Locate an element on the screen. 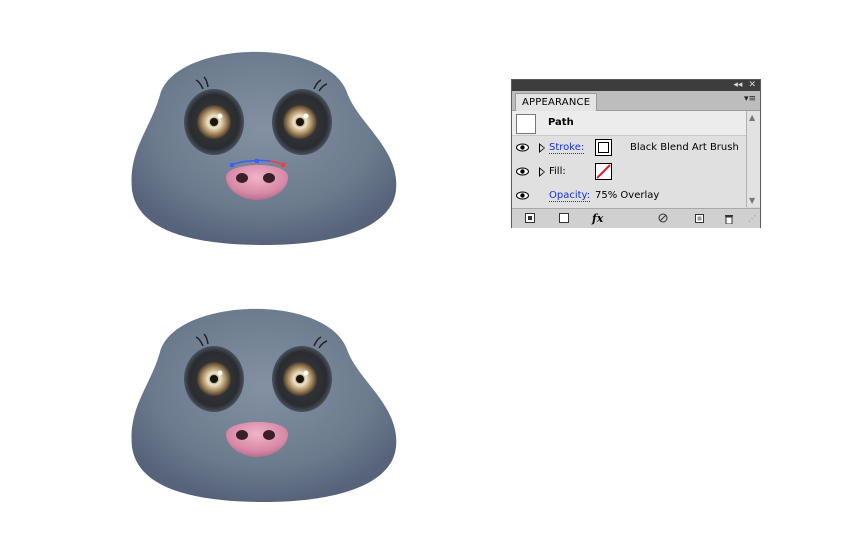 The height and width of the screenshot is (540, 850). panel-titlebar: ◂◂ ✕ is located at coordinates (636, 85).